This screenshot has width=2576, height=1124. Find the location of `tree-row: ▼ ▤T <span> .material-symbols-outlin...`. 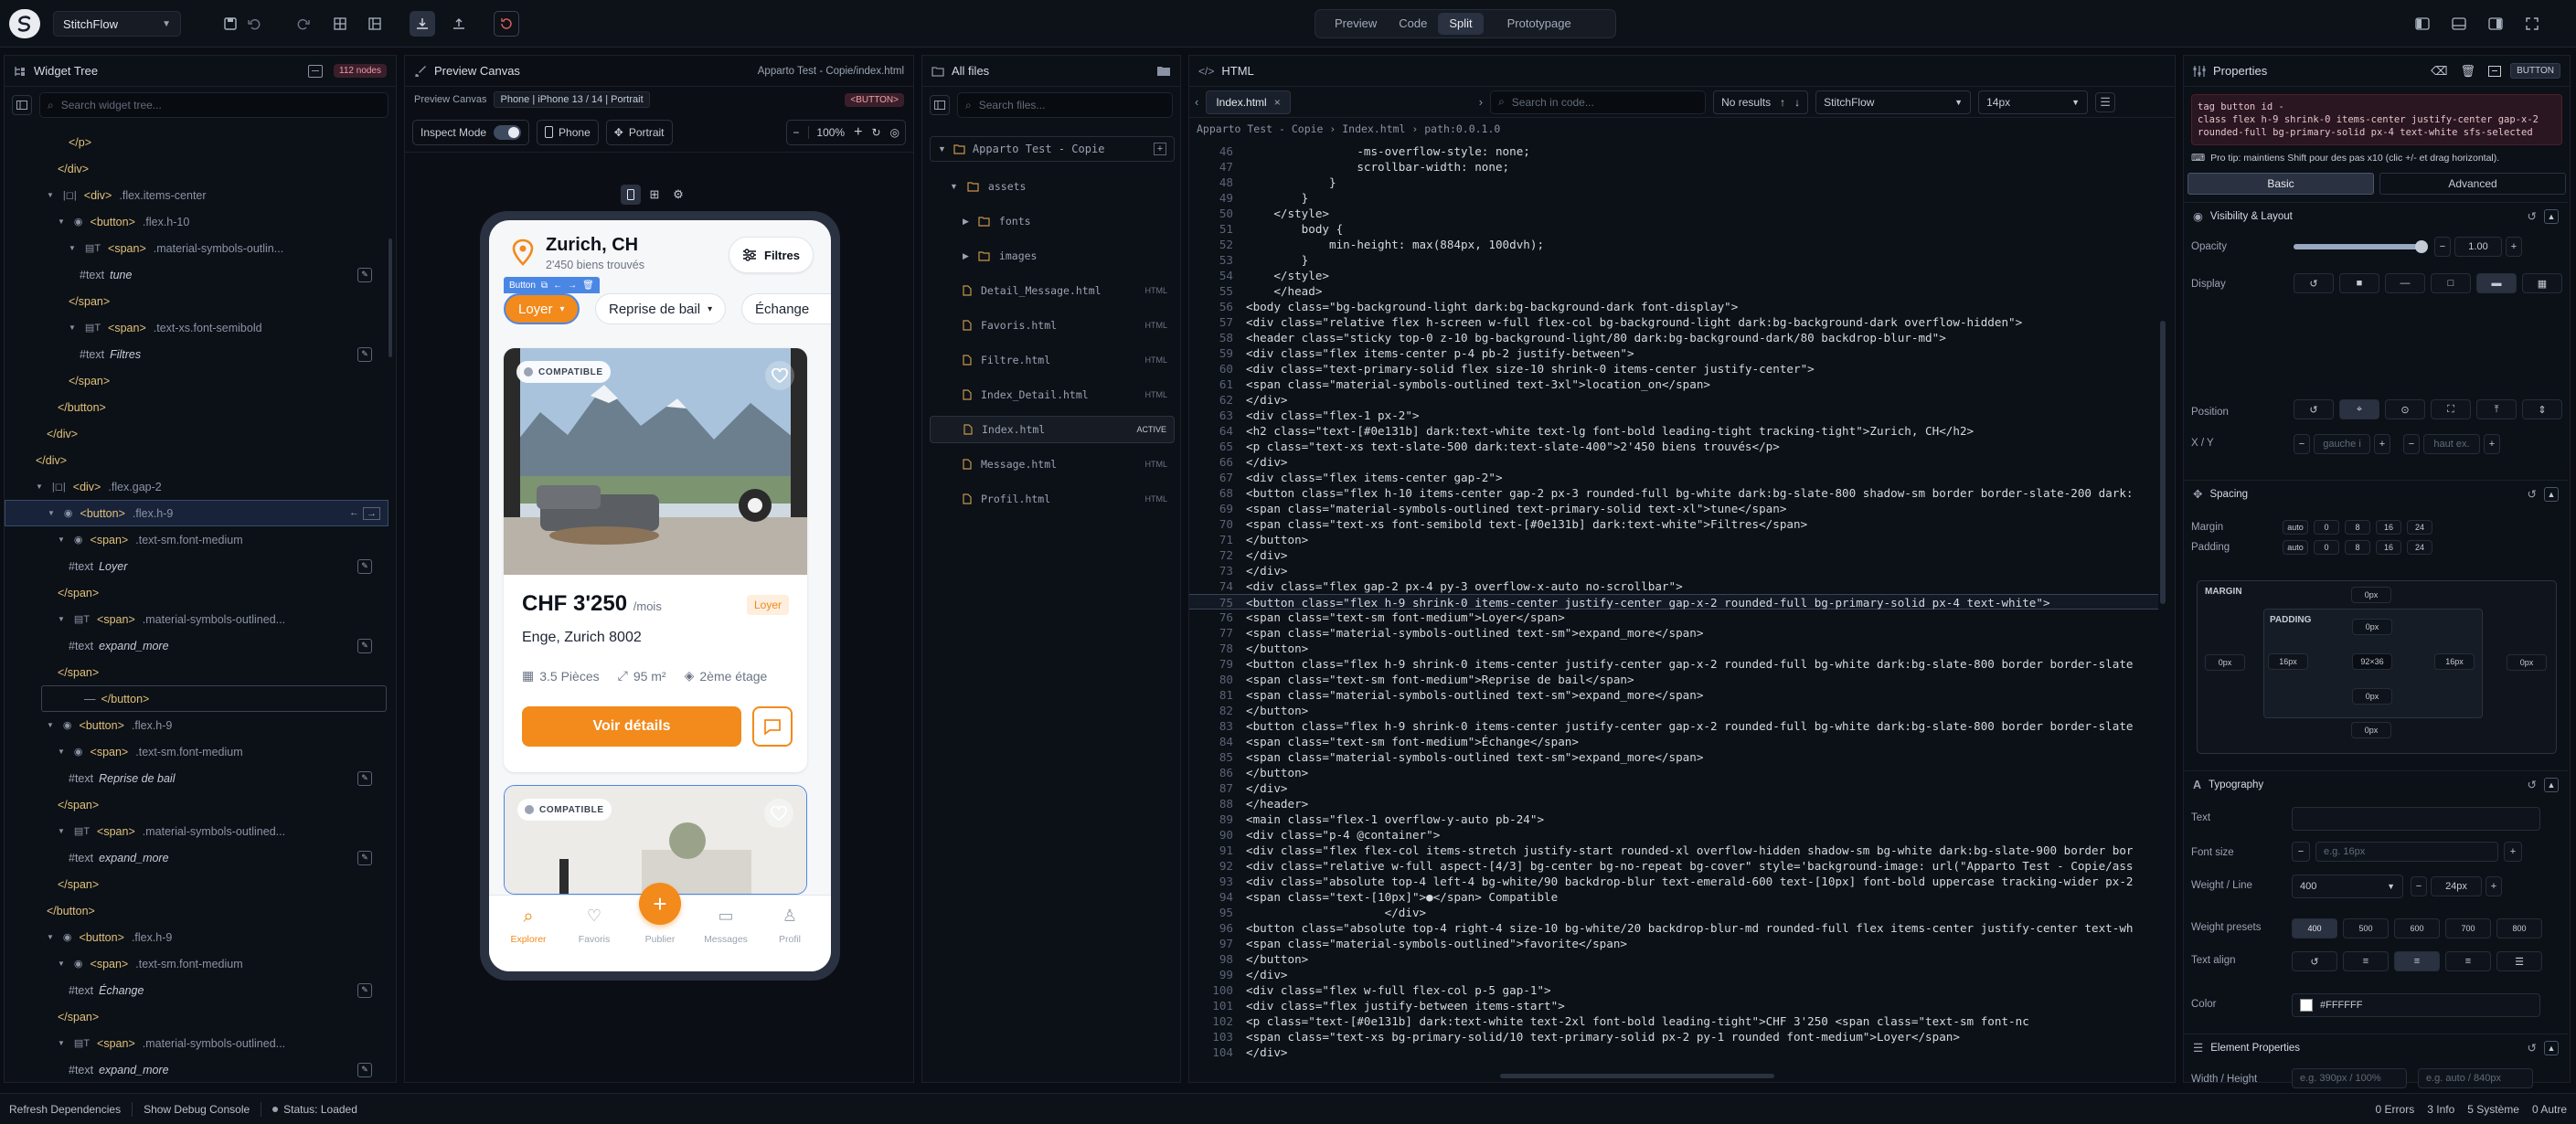

tree-row: ▼ ▤T <span> .material-symbols-outlin... is located at coordinates (197, 248).